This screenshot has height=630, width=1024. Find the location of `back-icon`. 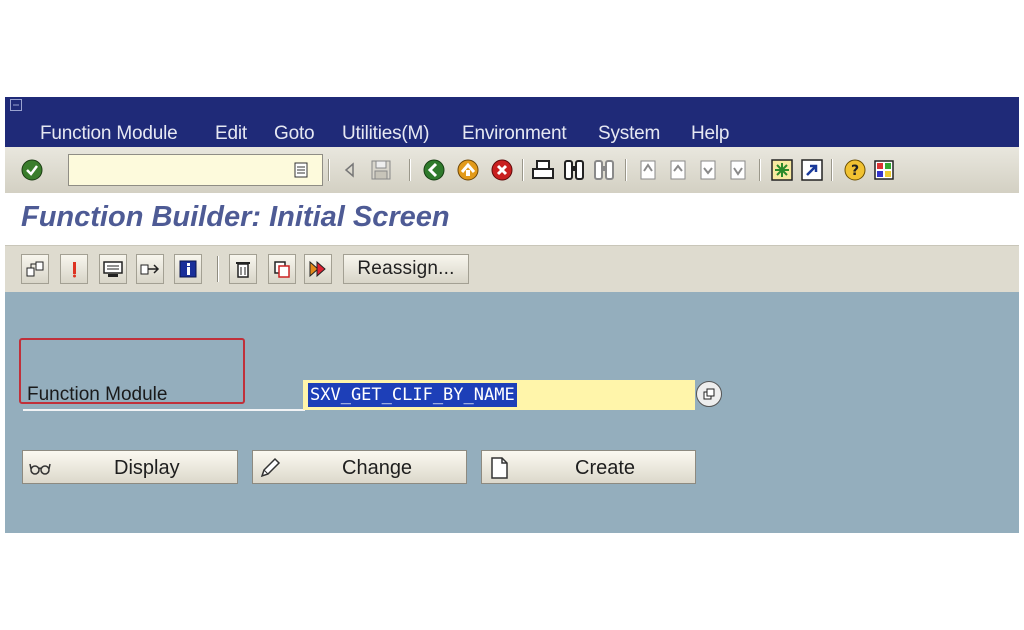

back-icon is located at coordinates (434, 170).